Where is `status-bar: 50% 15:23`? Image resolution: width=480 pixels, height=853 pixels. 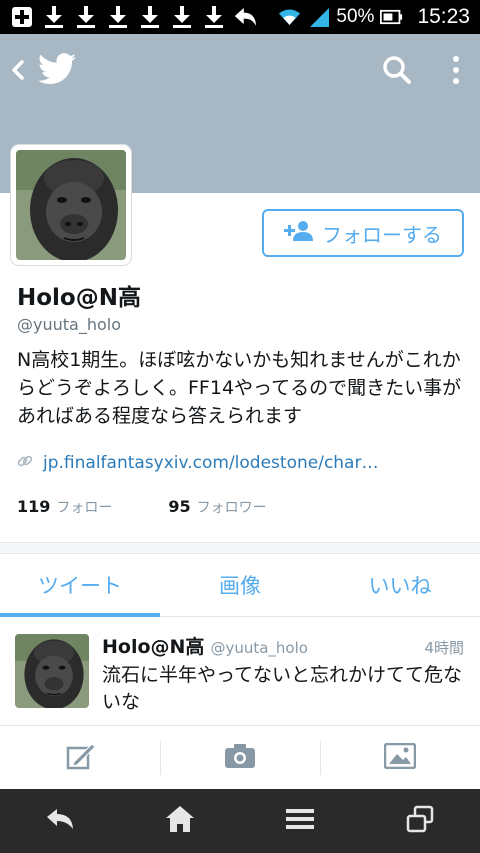 status-bar: 50% 15:23 is located at coordinates (240, 17).